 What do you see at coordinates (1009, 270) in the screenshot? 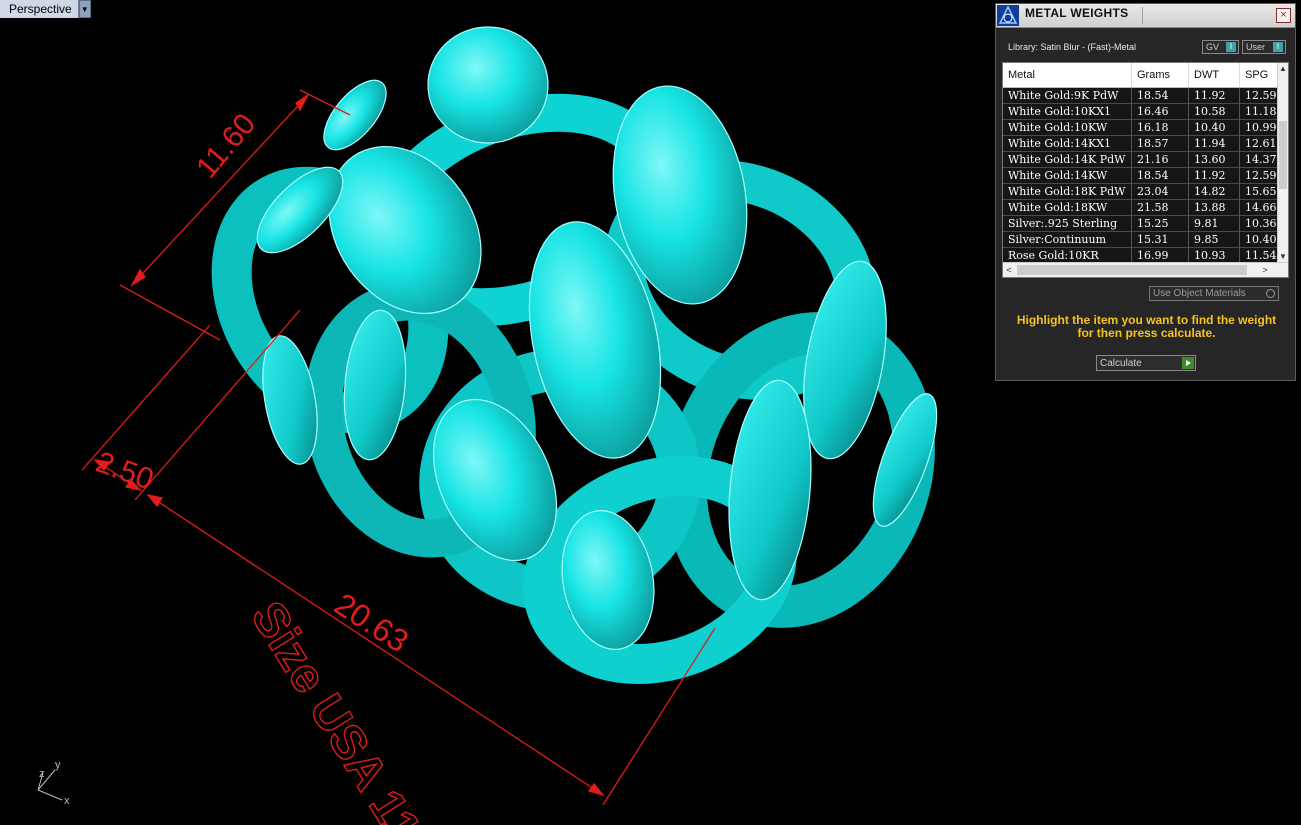
I see `scroll-left-icon: <` at bounding box center [1009, 270].